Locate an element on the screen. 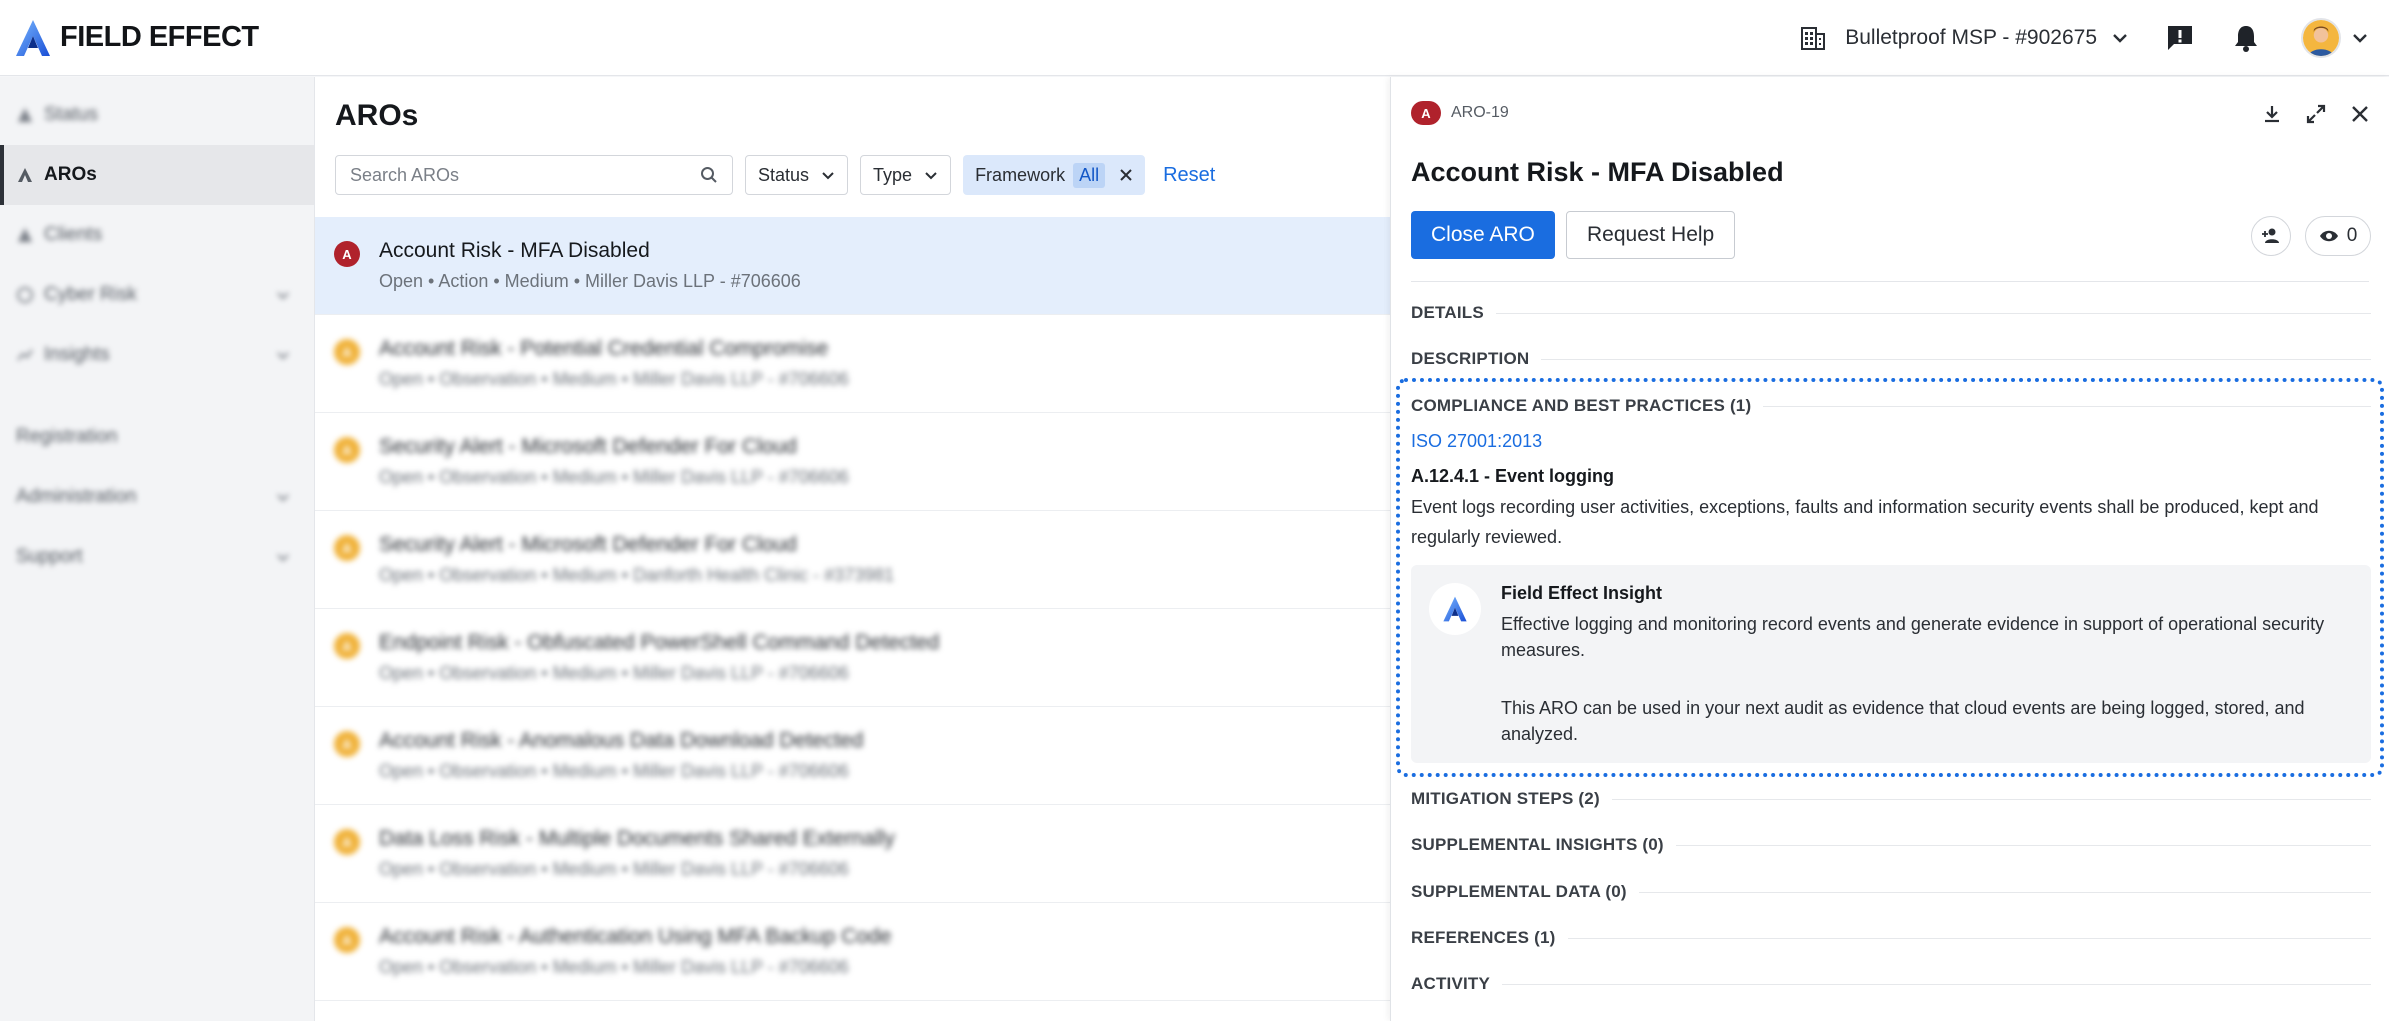 The image size is (2389, 1021). section-details: DETAILS is located at coordinates (1891, 313).